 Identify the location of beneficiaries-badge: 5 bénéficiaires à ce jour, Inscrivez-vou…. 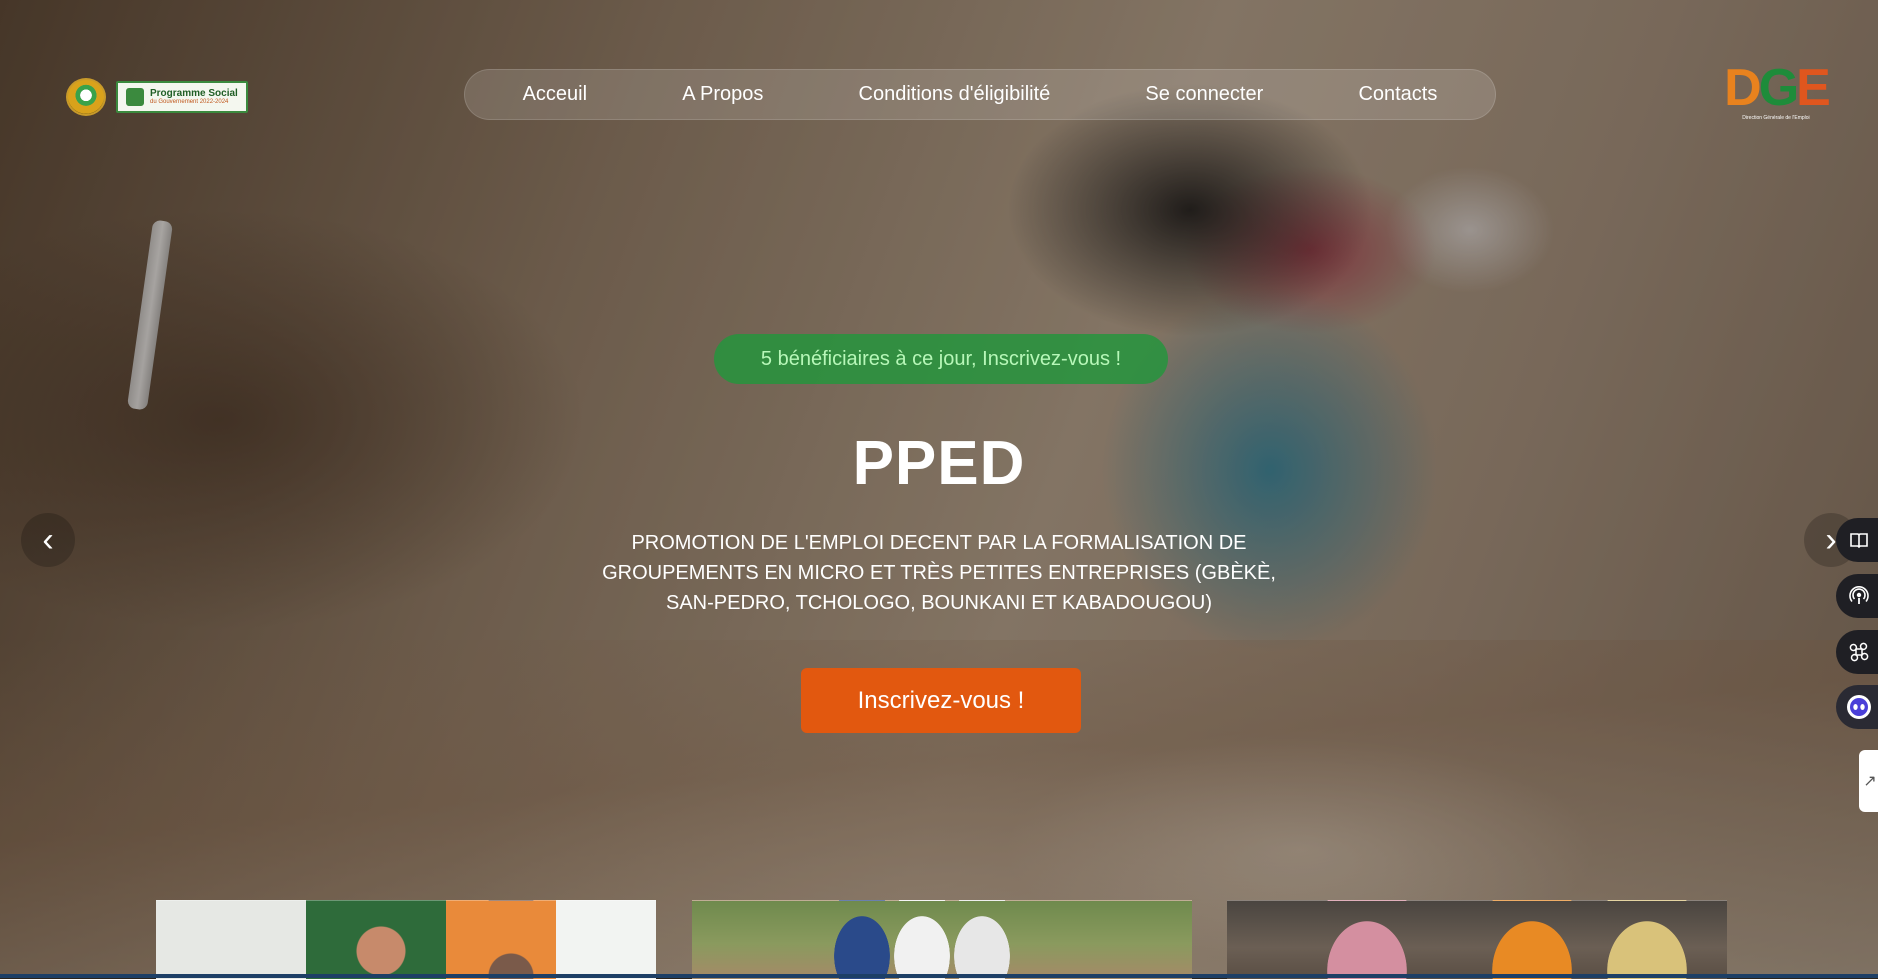
(941, 359).